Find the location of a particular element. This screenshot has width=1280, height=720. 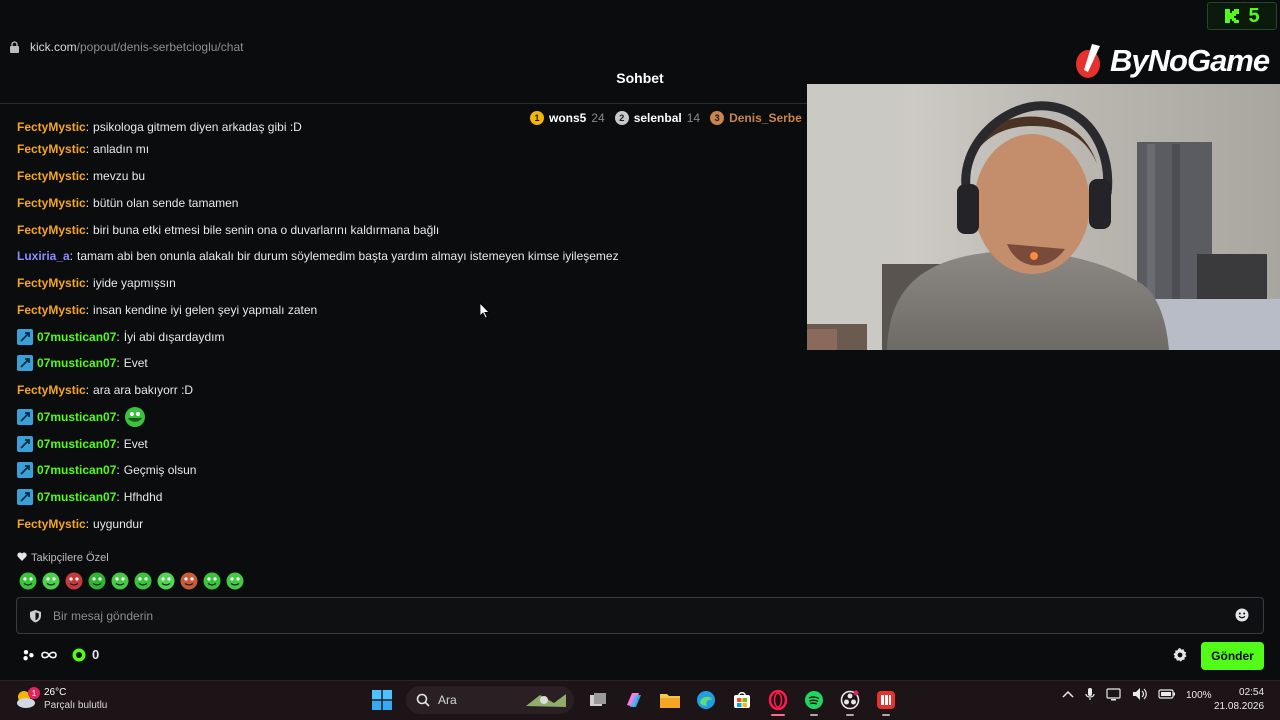

chat-input-box is located at coordinates (640, 615).